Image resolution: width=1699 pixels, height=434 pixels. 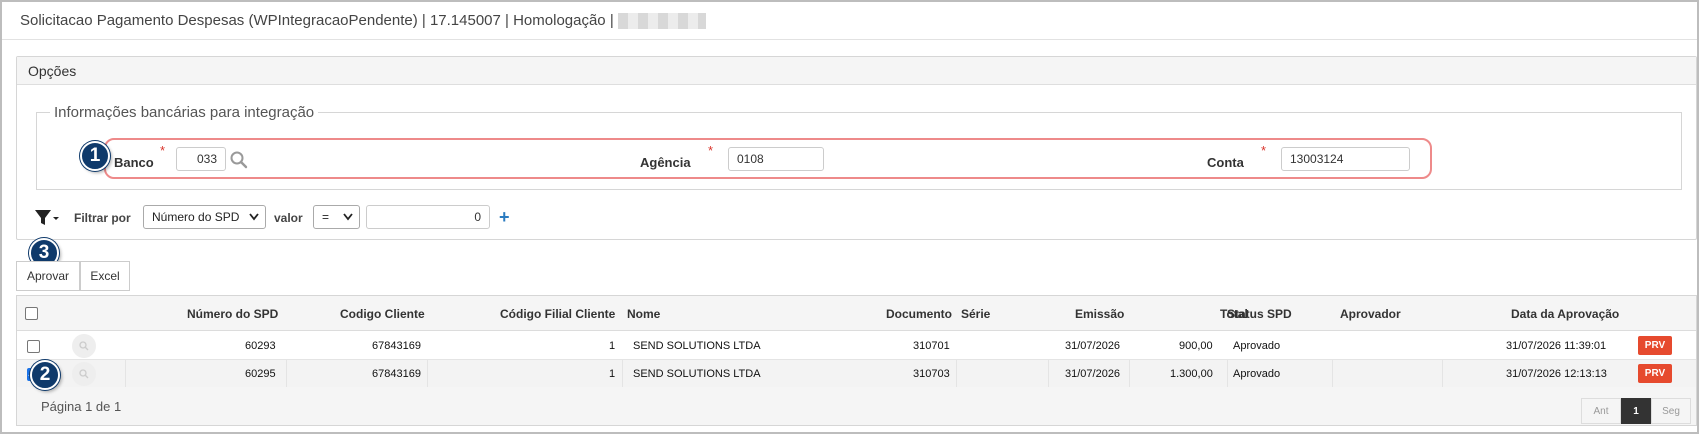 What do you see at coordinates (102, 218) in the screenshot?
I see `filter-by-label: Filtrar por` at bounding box center [102, 218].